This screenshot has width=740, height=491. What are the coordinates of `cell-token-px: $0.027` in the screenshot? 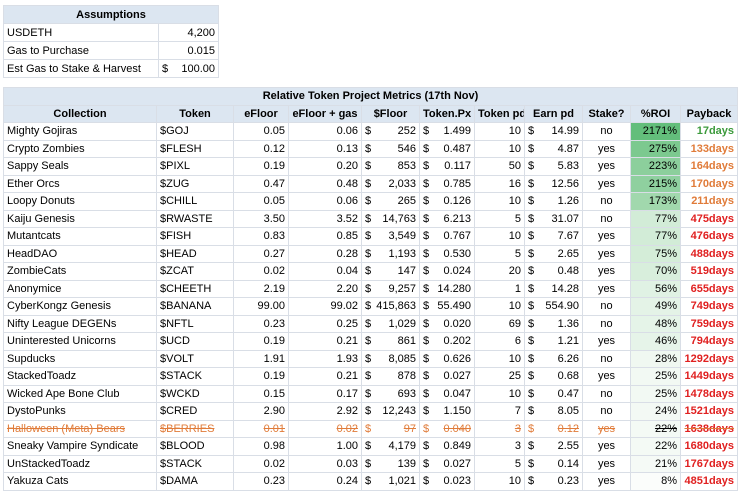 It's located at (447, 376).